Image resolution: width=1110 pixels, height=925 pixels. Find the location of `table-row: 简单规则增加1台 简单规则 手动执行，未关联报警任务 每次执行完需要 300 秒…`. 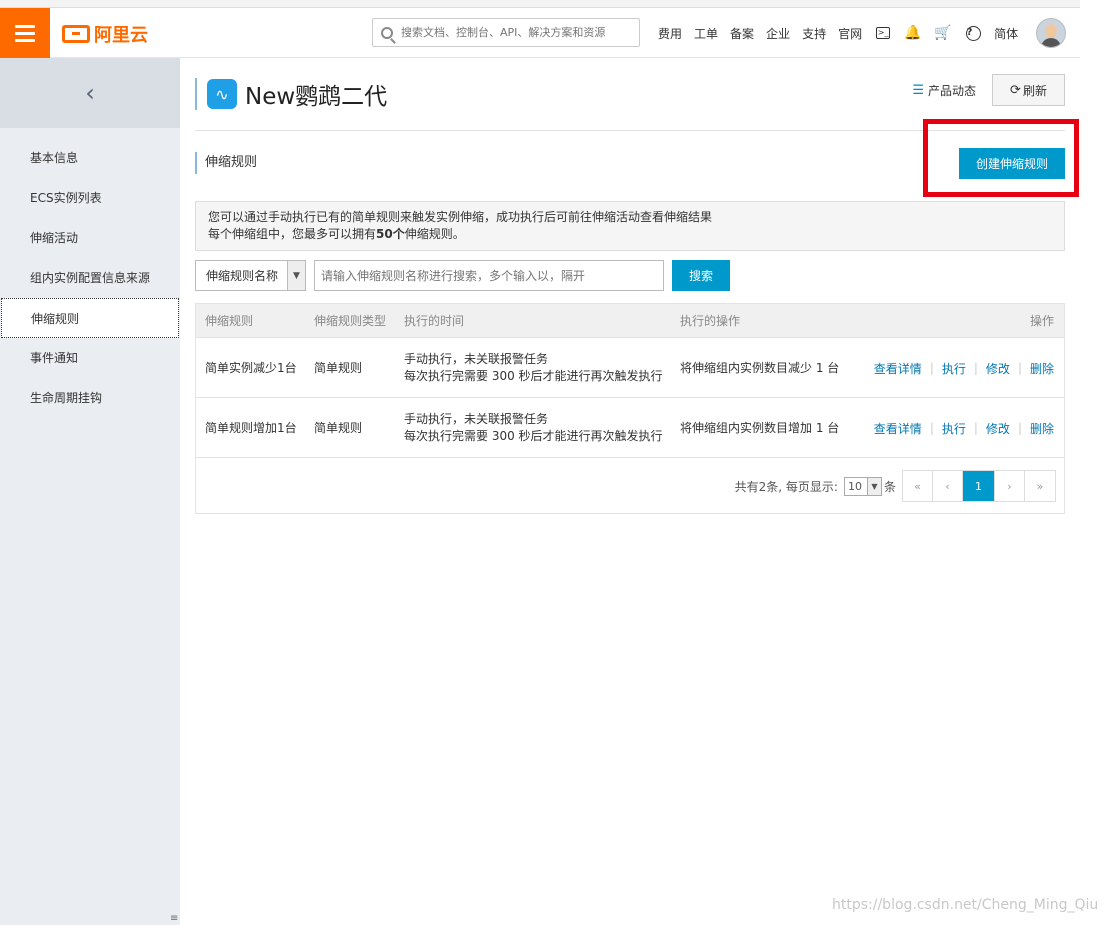

table-row: 简单规则增加1台 简单规则 手动执行，未关联报警任务 每次执行完需要 300 秒… is located at coordinates (630, 428).